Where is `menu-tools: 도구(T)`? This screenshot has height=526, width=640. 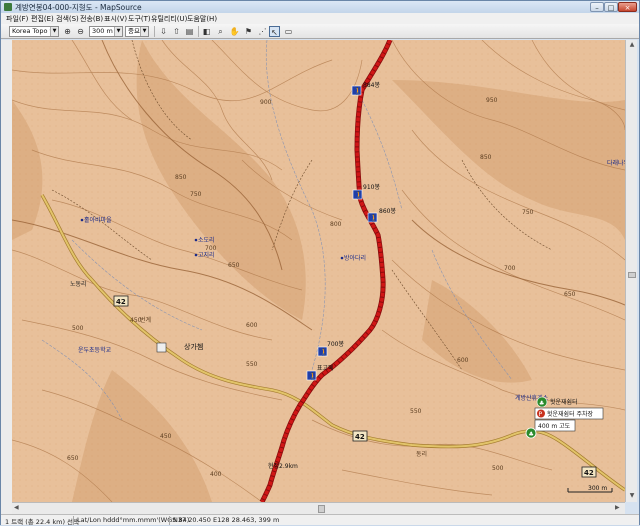 menu-tools: 도구(T) is located at coordinates (139, 19).